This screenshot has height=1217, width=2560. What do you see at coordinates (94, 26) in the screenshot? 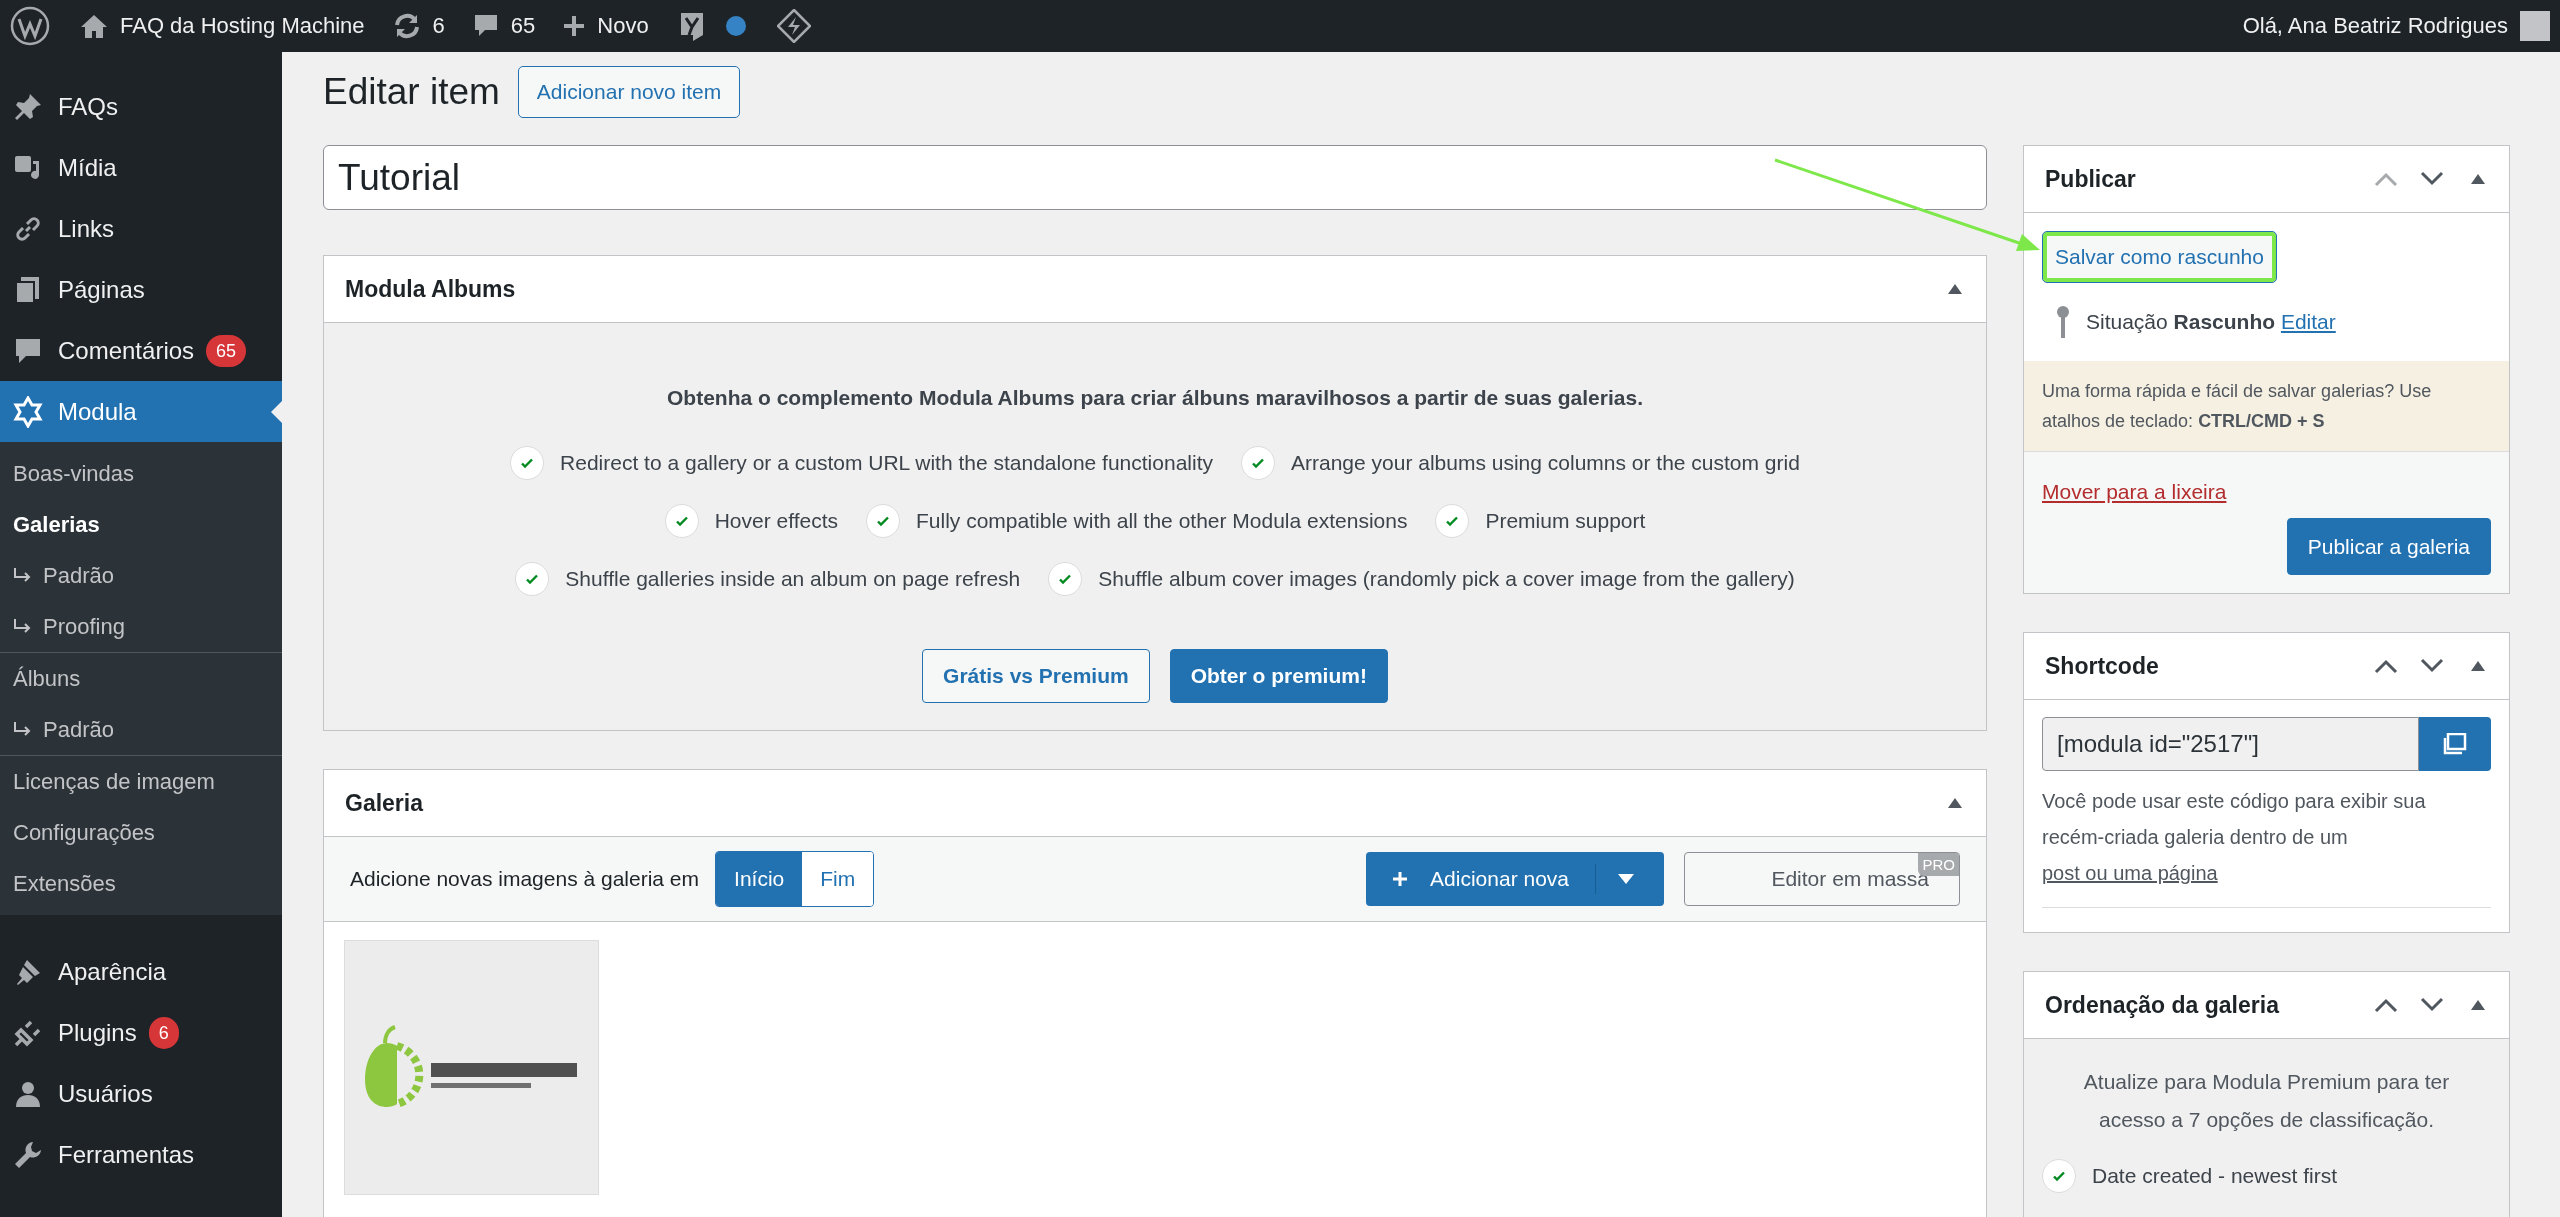
I see `home-icon` at bounding box center [94, 26].